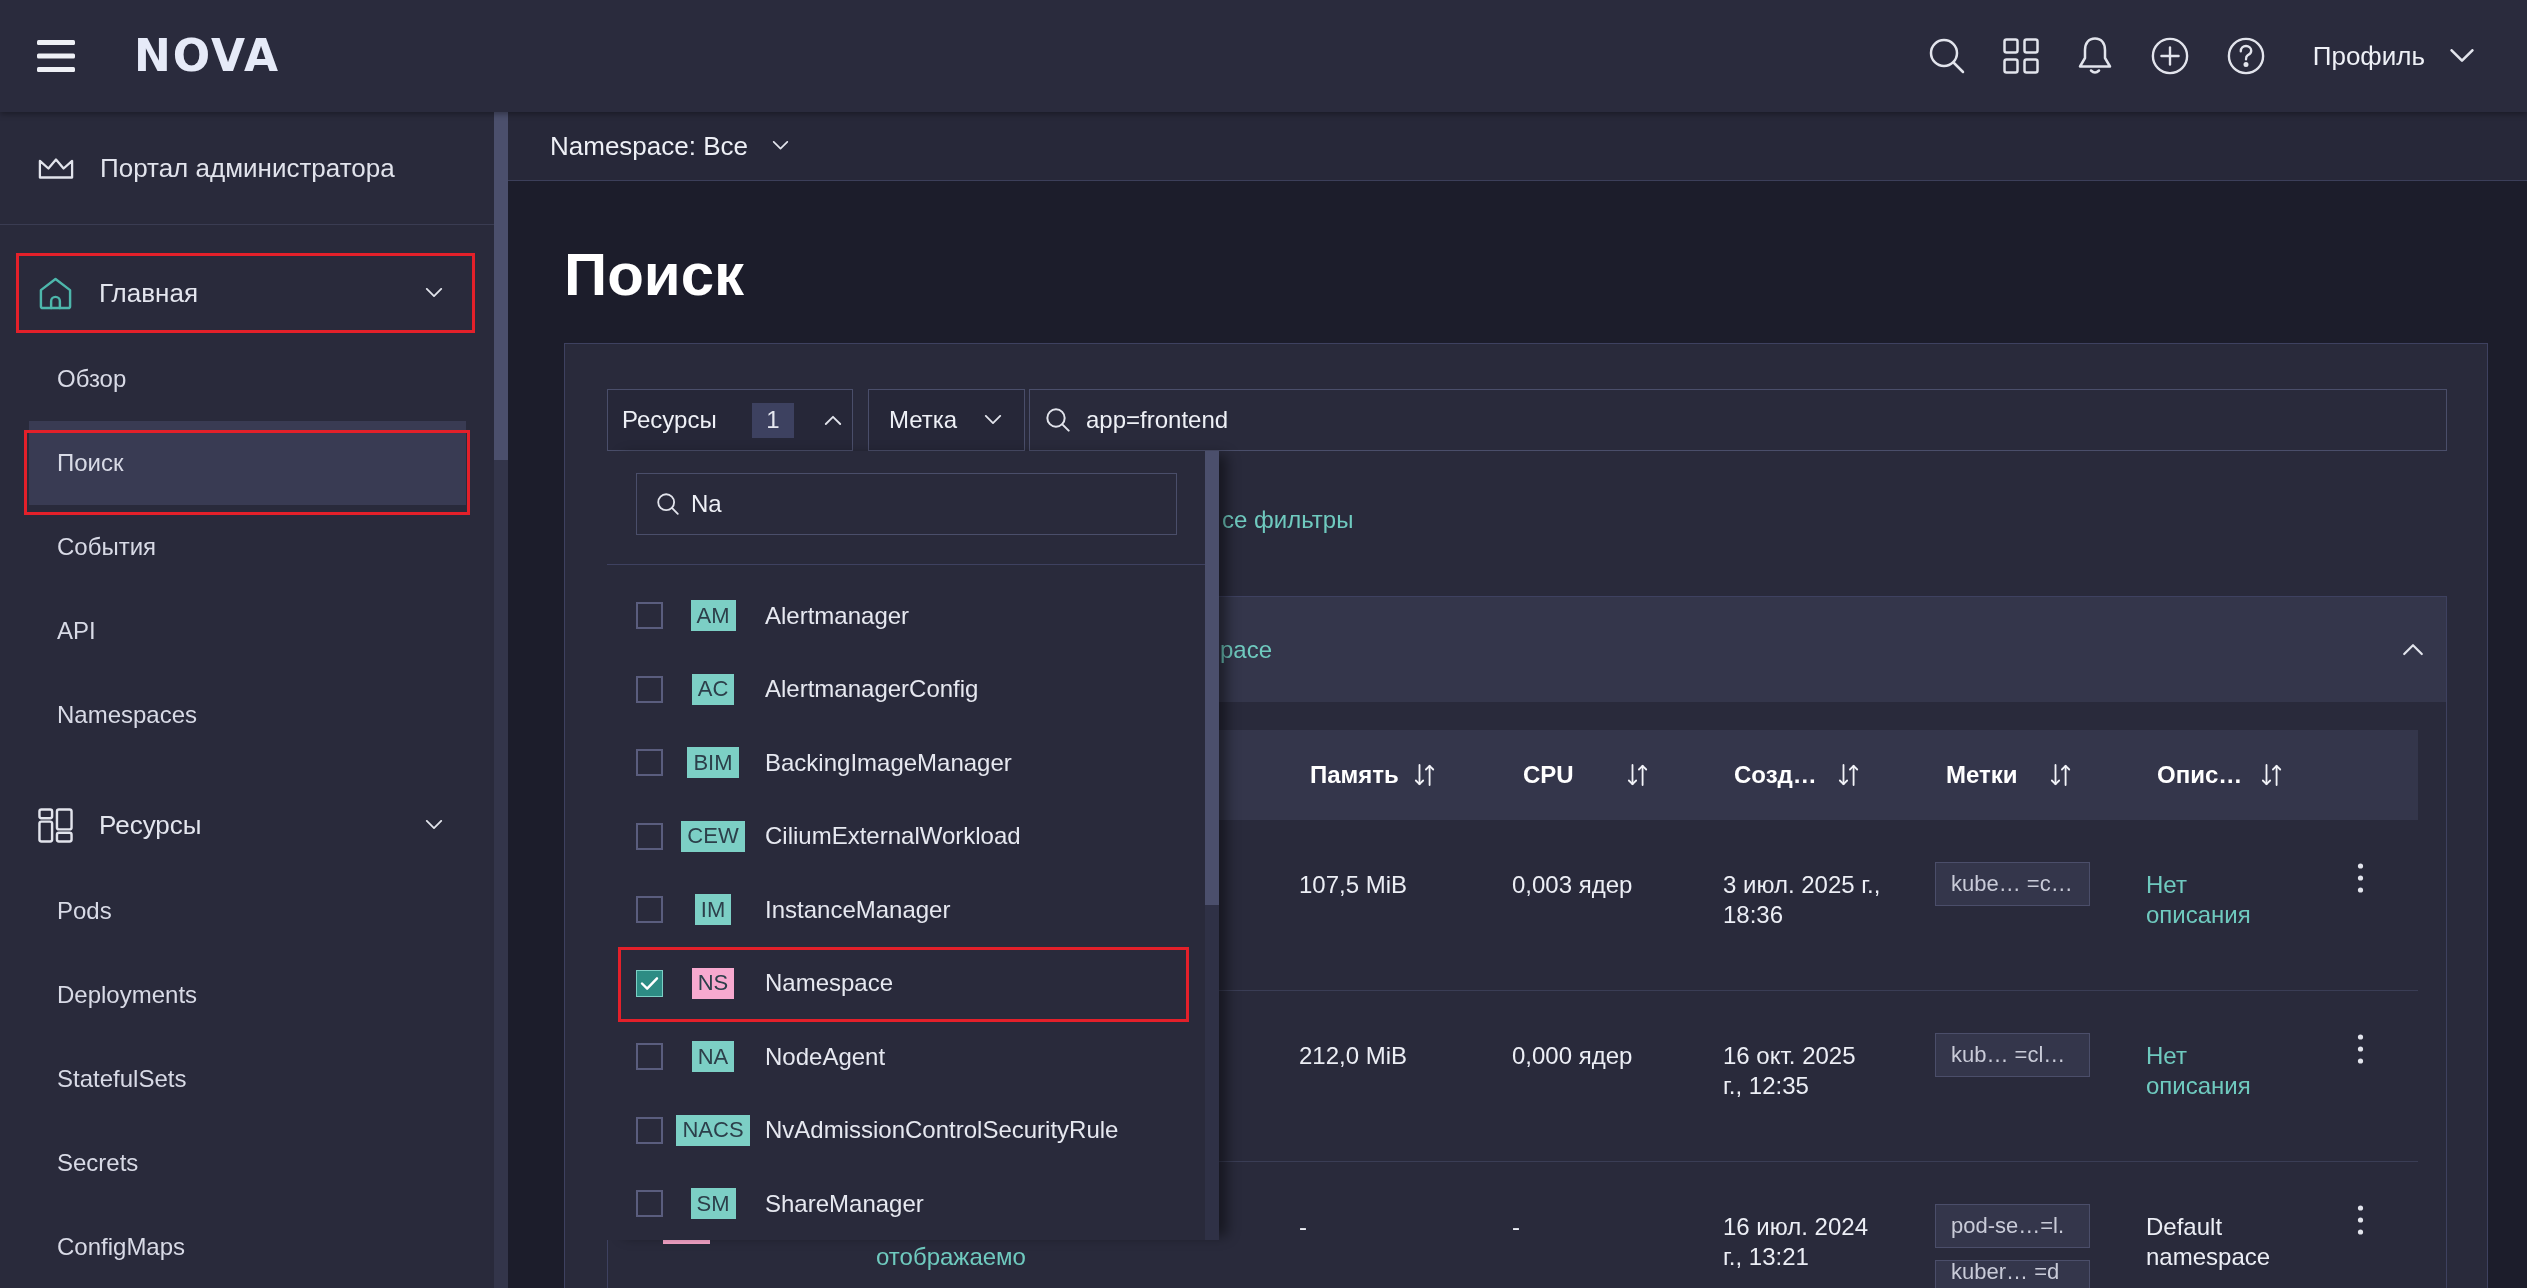 The image size is (2527, 1288). Describe the element at coordinates (247, 1163) in the screenshot. I see `nav-item: Secrets` at that location.